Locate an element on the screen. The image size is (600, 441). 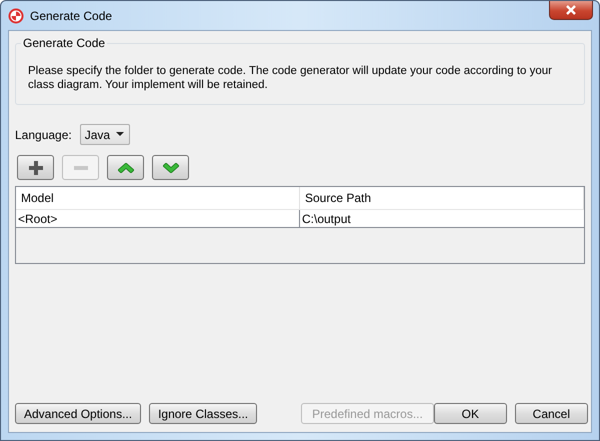
cancel-button: Cancel is located at coordinates (551, 413).